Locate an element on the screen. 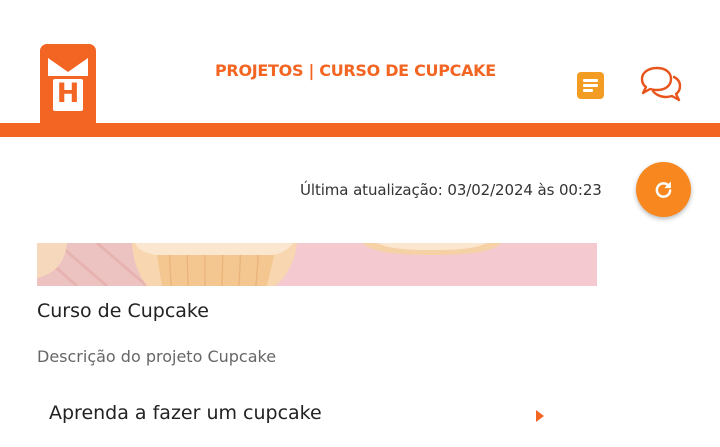  logo-roof-icon is located at coordinates (68, 67).